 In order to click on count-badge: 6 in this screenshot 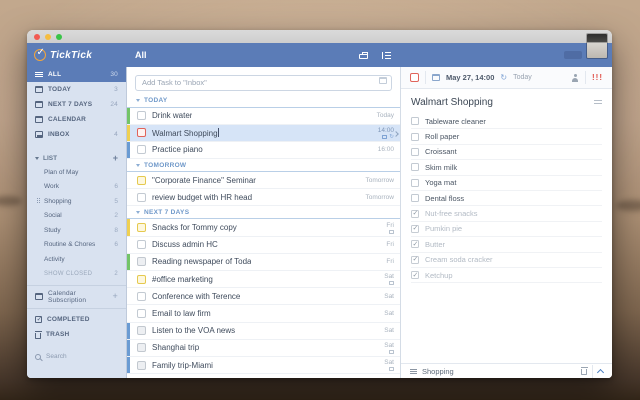, I will do `click(116, 187)`.